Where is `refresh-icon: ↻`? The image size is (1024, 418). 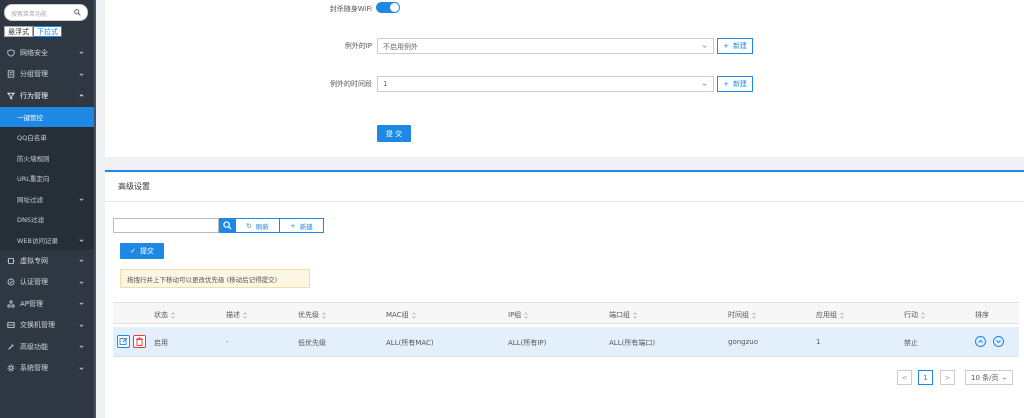 refresh-icon: ↻ is located at coordinates (249, 225).